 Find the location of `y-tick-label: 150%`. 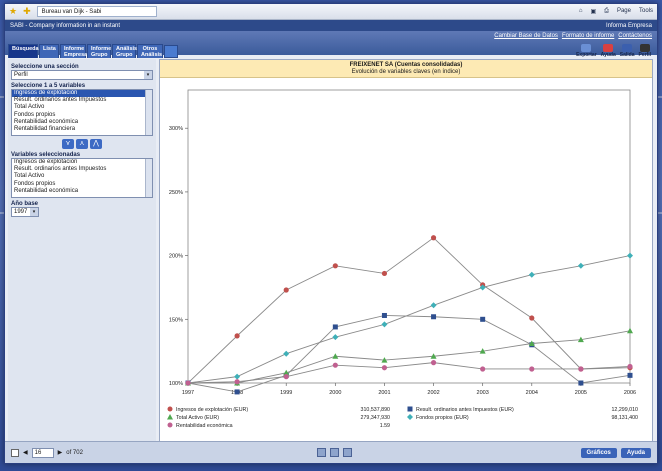

y-tick-label: 150% is located at coordinates (176, 320).